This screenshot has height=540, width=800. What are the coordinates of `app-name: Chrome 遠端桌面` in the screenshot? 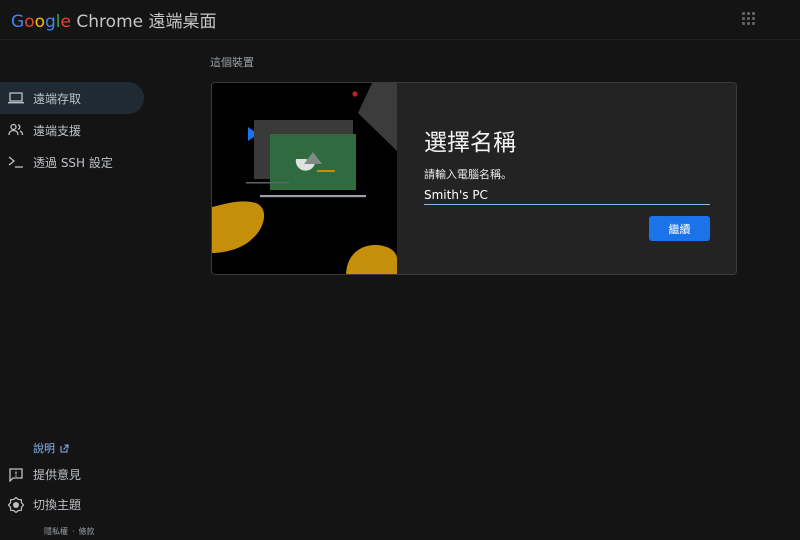 It's located at (146, 22).